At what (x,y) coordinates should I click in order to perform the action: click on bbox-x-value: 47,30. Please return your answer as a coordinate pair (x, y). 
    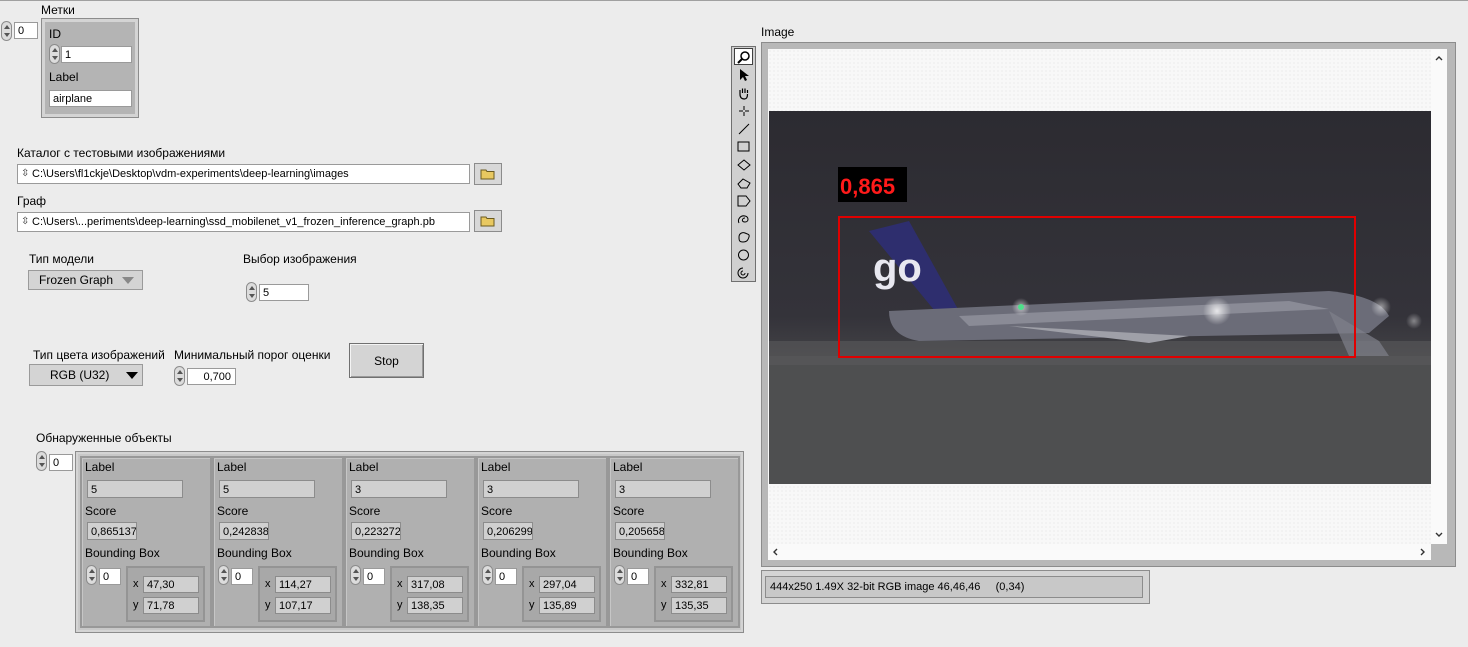
    Looking at the image, I should click on (171, 584).